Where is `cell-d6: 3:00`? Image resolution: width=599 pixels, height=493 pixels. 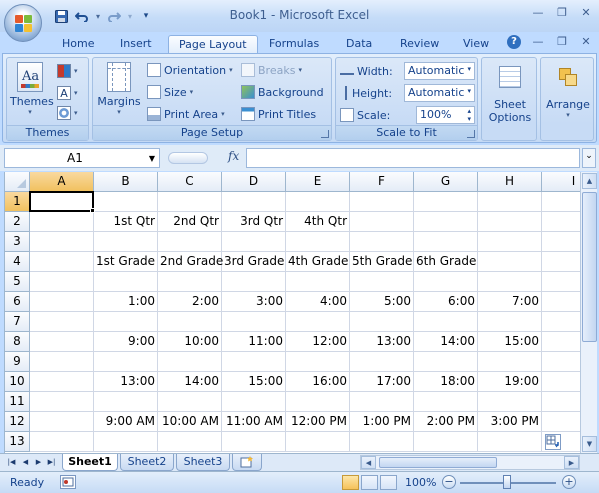 cell-d6: 3:00 is located at coordinates (254, 302).